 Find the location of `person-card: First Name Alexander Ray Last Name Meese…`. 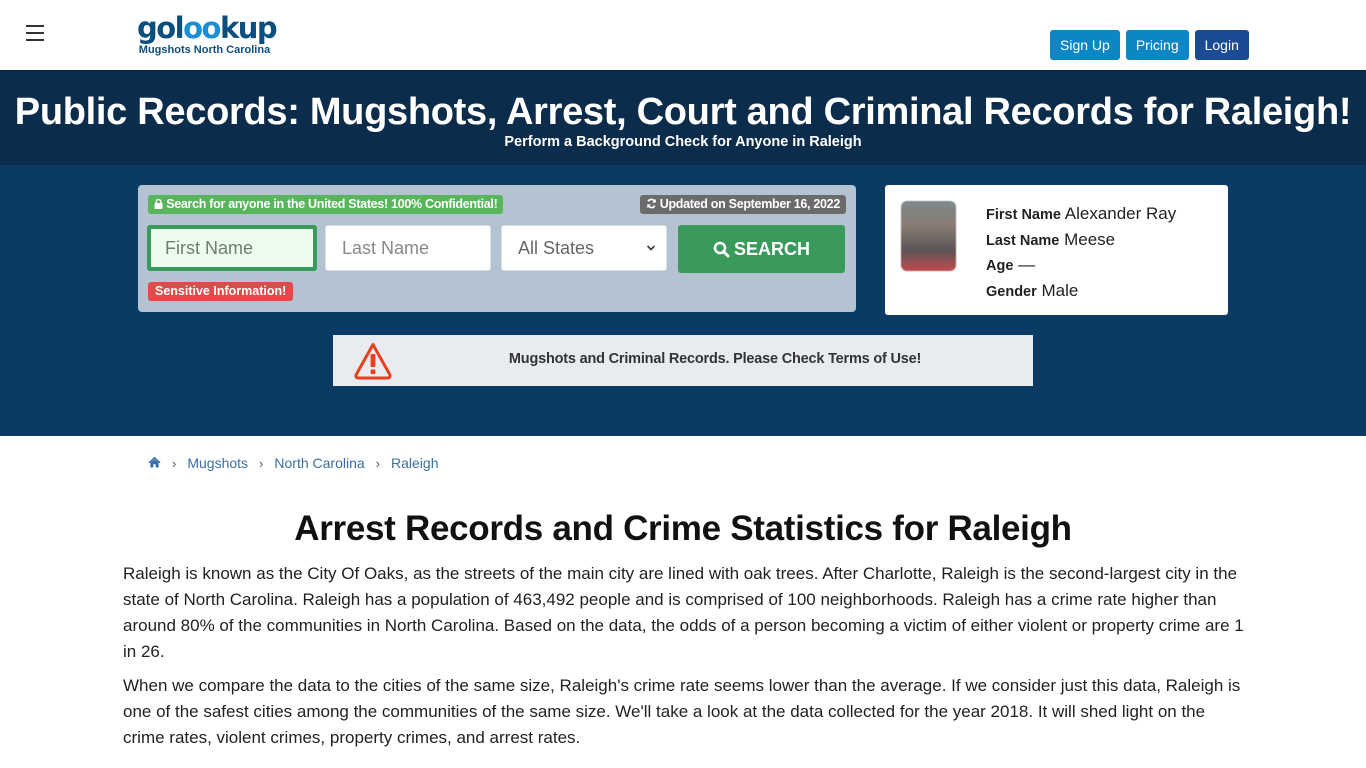

person-card: First Name Alexander Ray Last Name Meese… is located at coordinates (1056, 250).